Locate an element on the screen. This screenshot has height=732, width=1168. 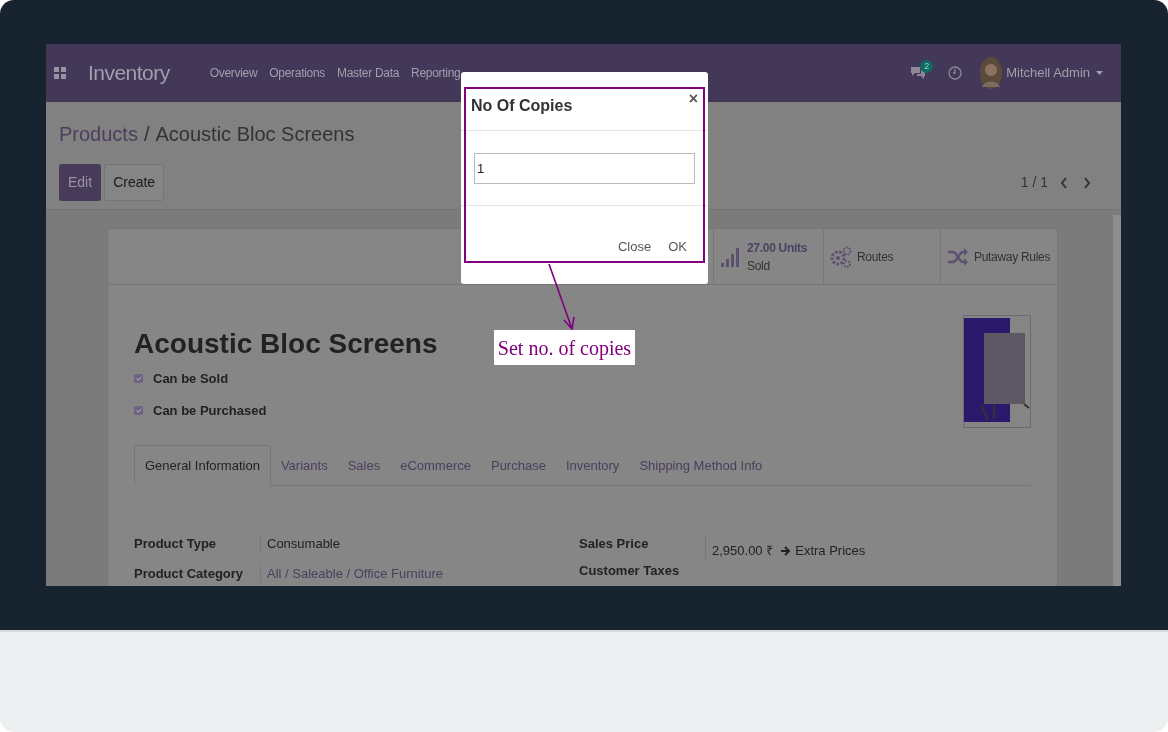
form-tab: eCommerce is located at coordinates (435, 465).